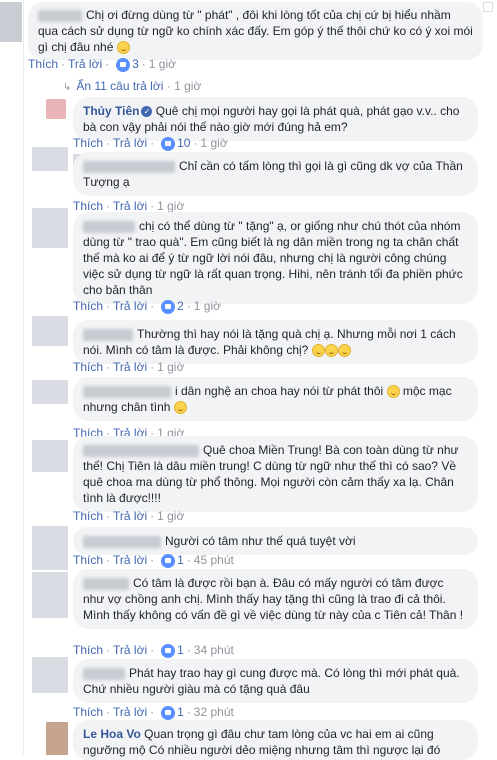 The height and width of the screenshot is (760, 497). I want to click on author-name: Le Hoa Vo, so click(112, 734).